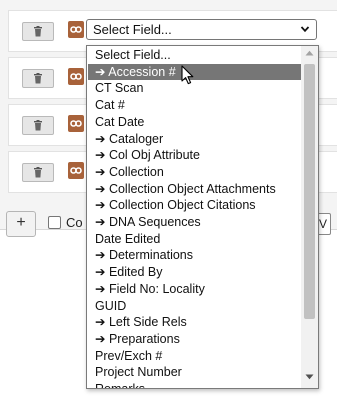 This screenshot has width=337, height=400. What do you see at coordinates (194, 239) in the screenshot?
I see `field-option: Date Edited` at bounding box center [194, 239].